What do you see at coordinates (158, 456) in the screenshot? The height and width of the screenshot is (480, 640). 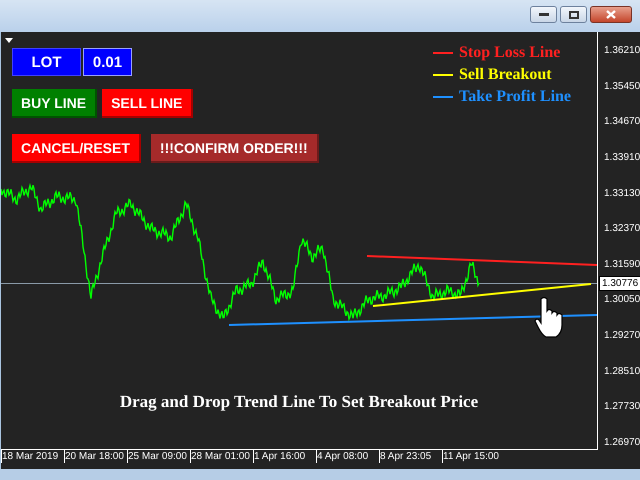 I see `time-tick: 25 Mar 09:00` at bounding box center [158, 456].